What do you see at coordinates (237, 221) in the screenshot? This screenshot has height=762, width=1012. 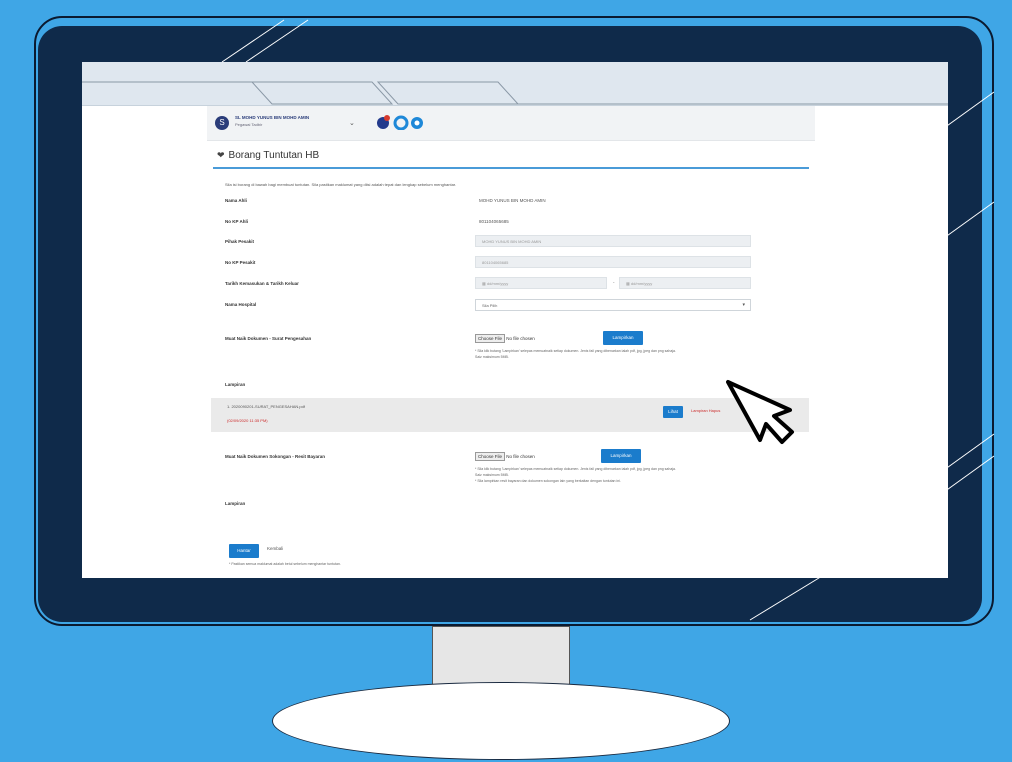 I see `label-no-kp-ahli: No KP Ahli` at bounding box center [237, 221].